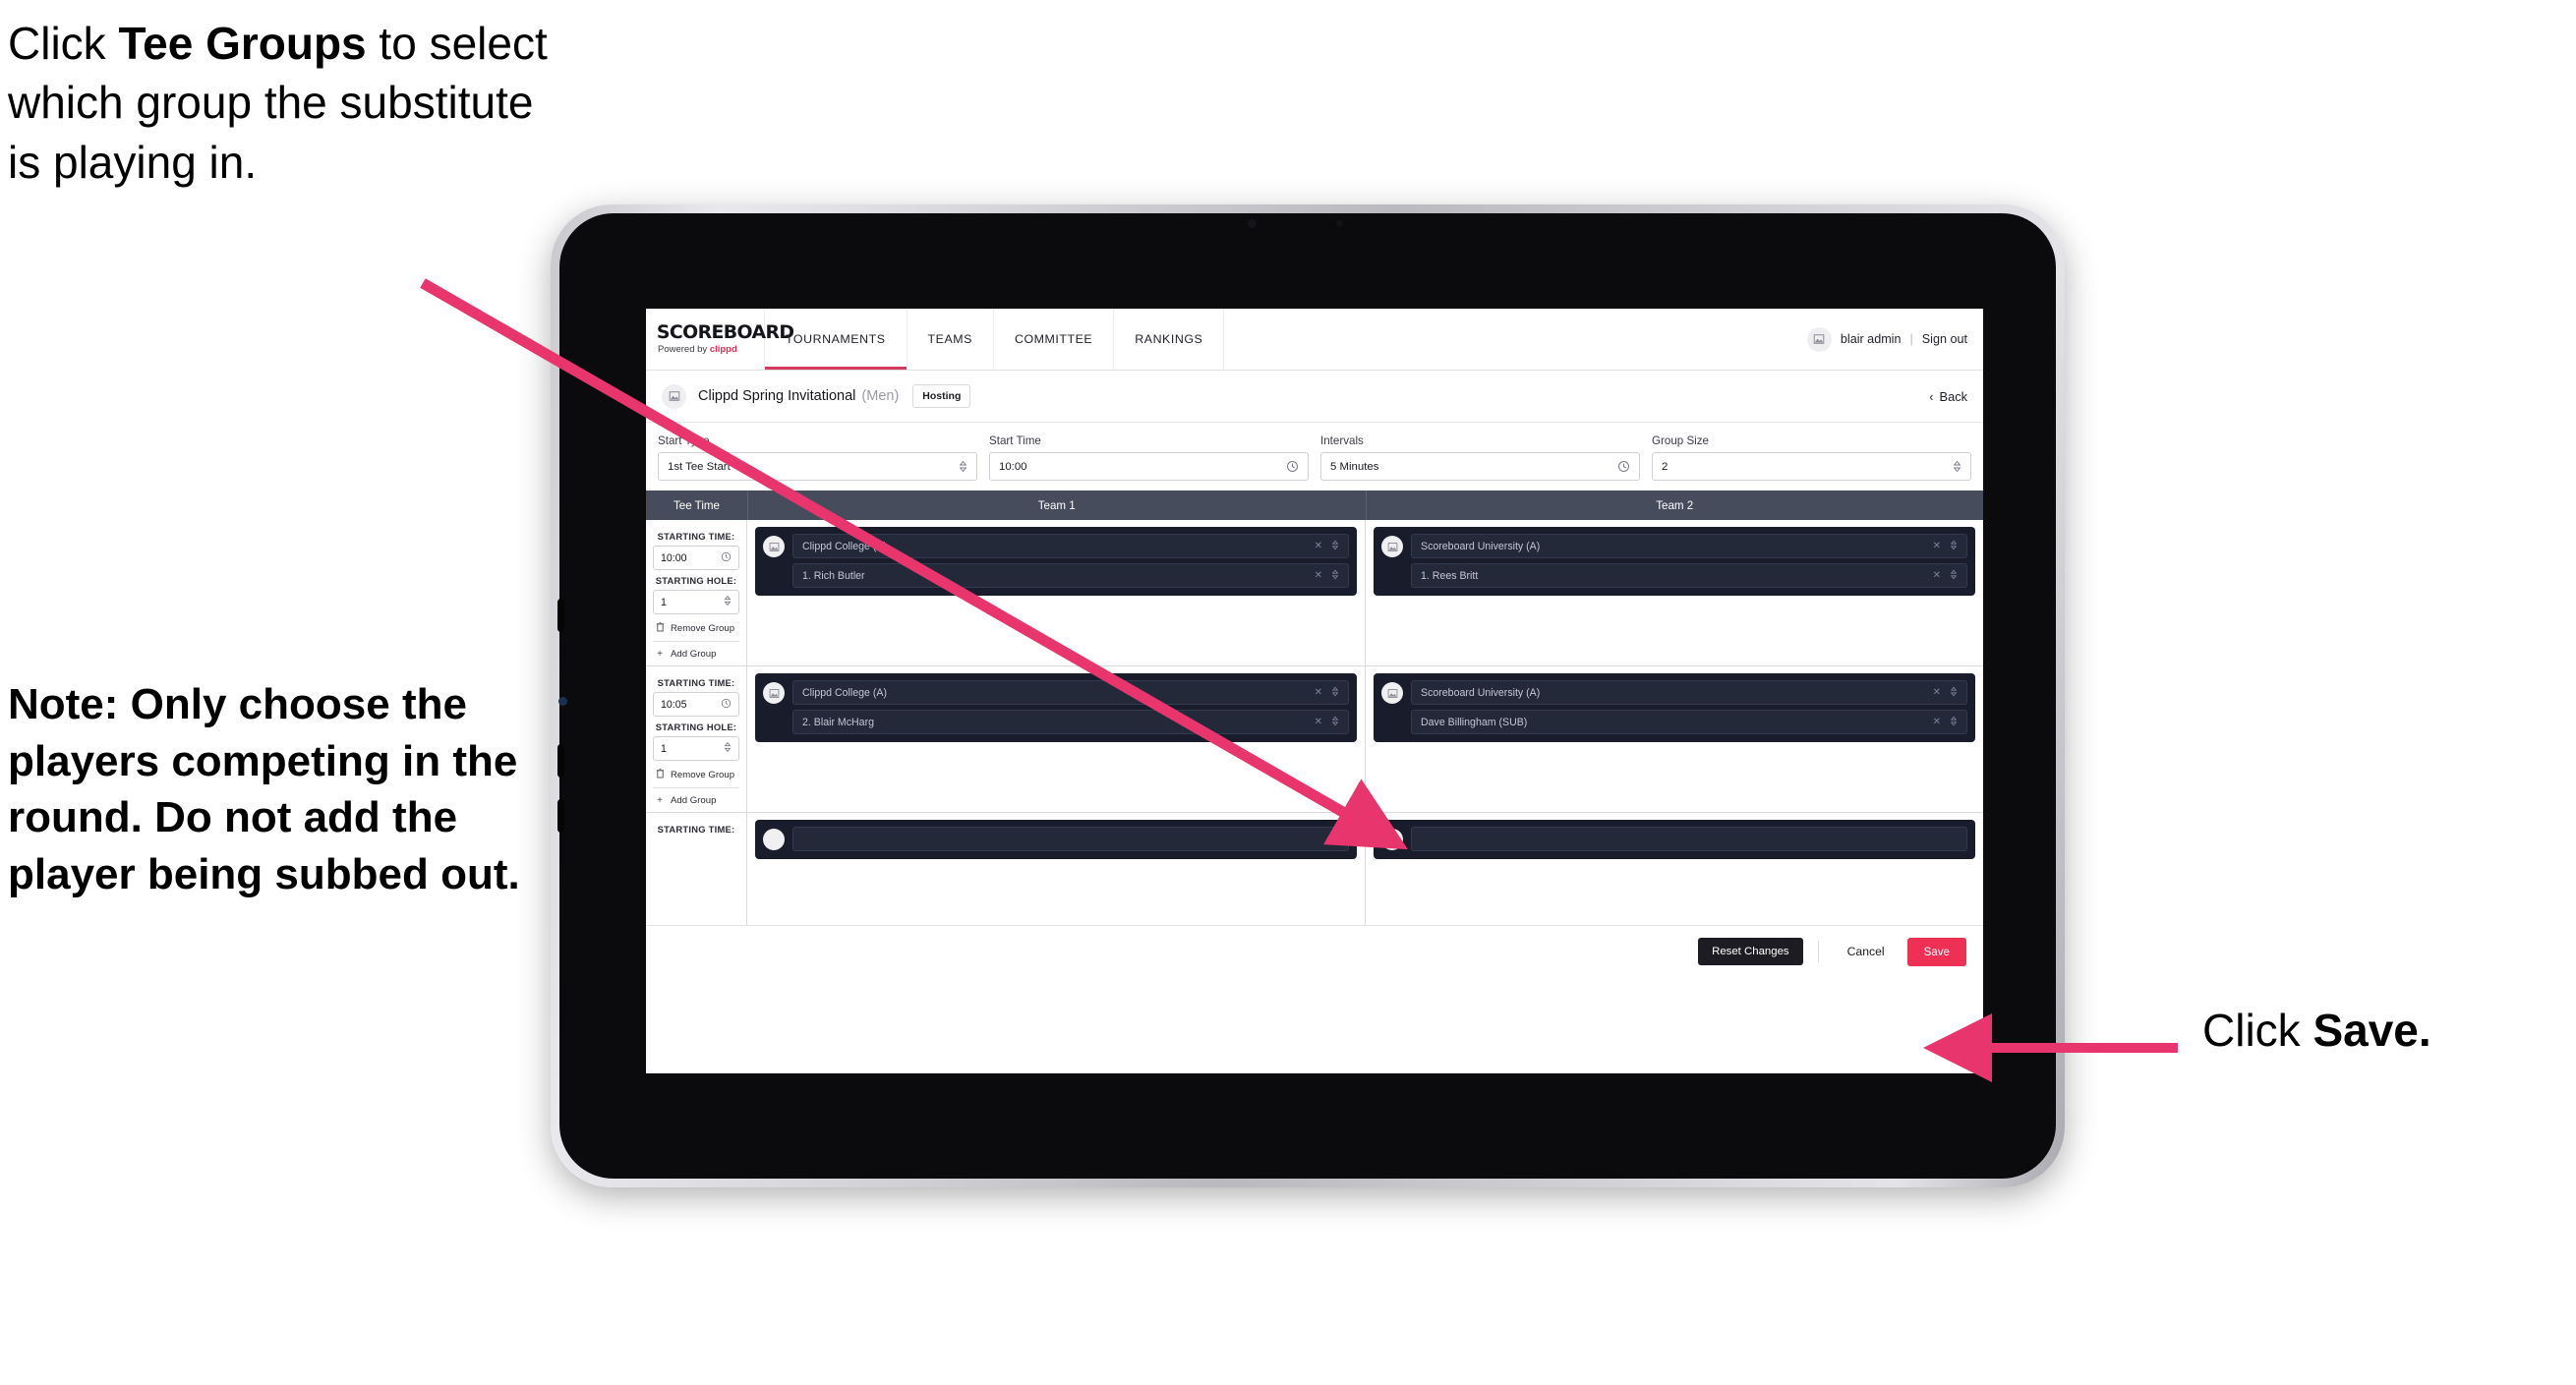 This screenshot has height=1385, width=2576. I want to click on brand-logo: SCOREBOARD Powered by clippd, so click(720, 340).